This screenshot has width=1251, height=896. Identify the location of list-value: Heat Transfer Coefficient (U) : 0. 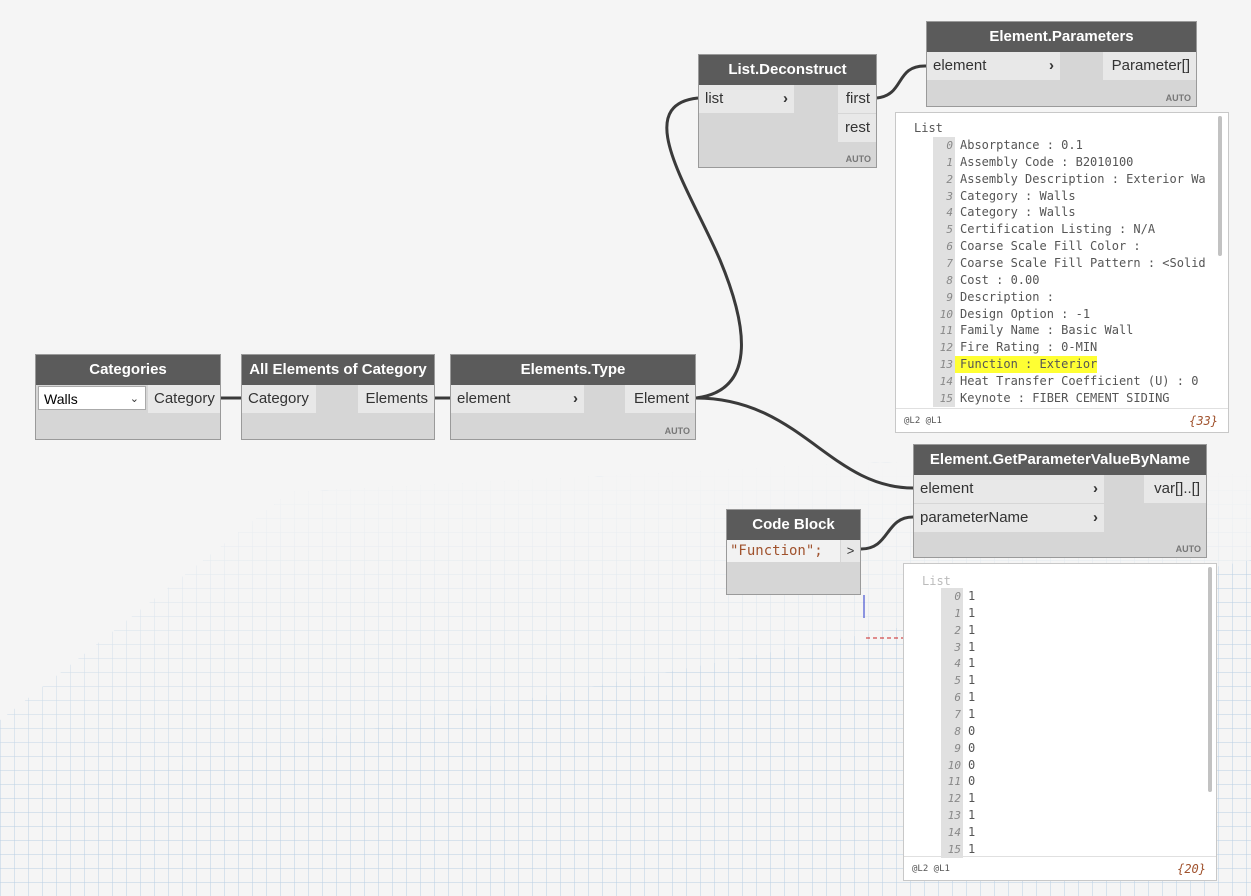
(1079, 380).